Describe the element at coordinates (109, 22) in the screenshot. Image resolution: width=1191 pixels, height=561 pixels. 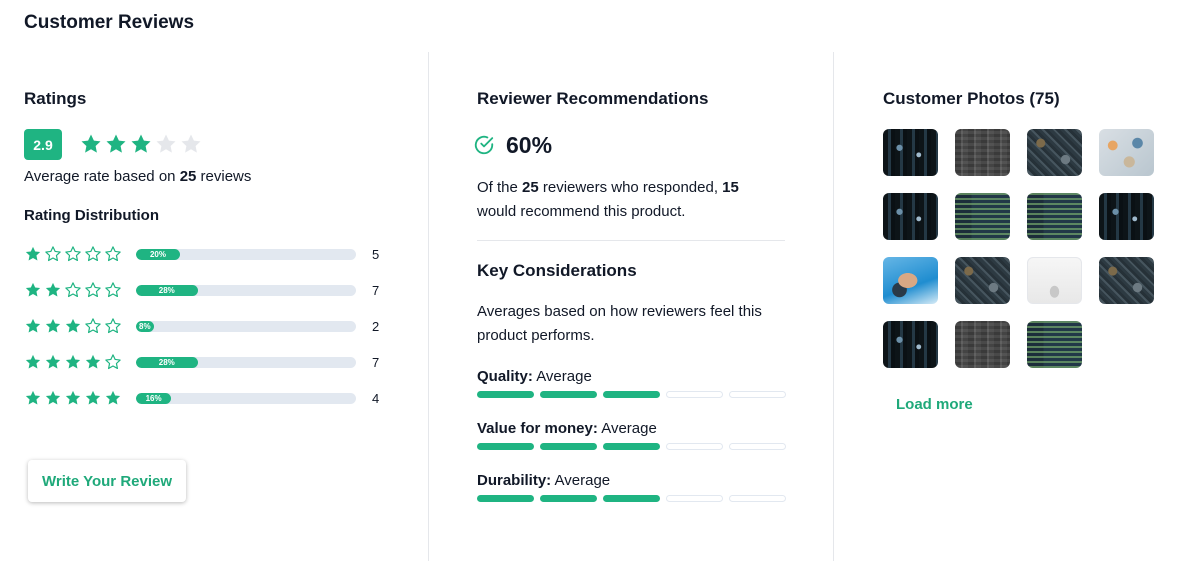
I see `page-title: Customer Reviews` at that location.